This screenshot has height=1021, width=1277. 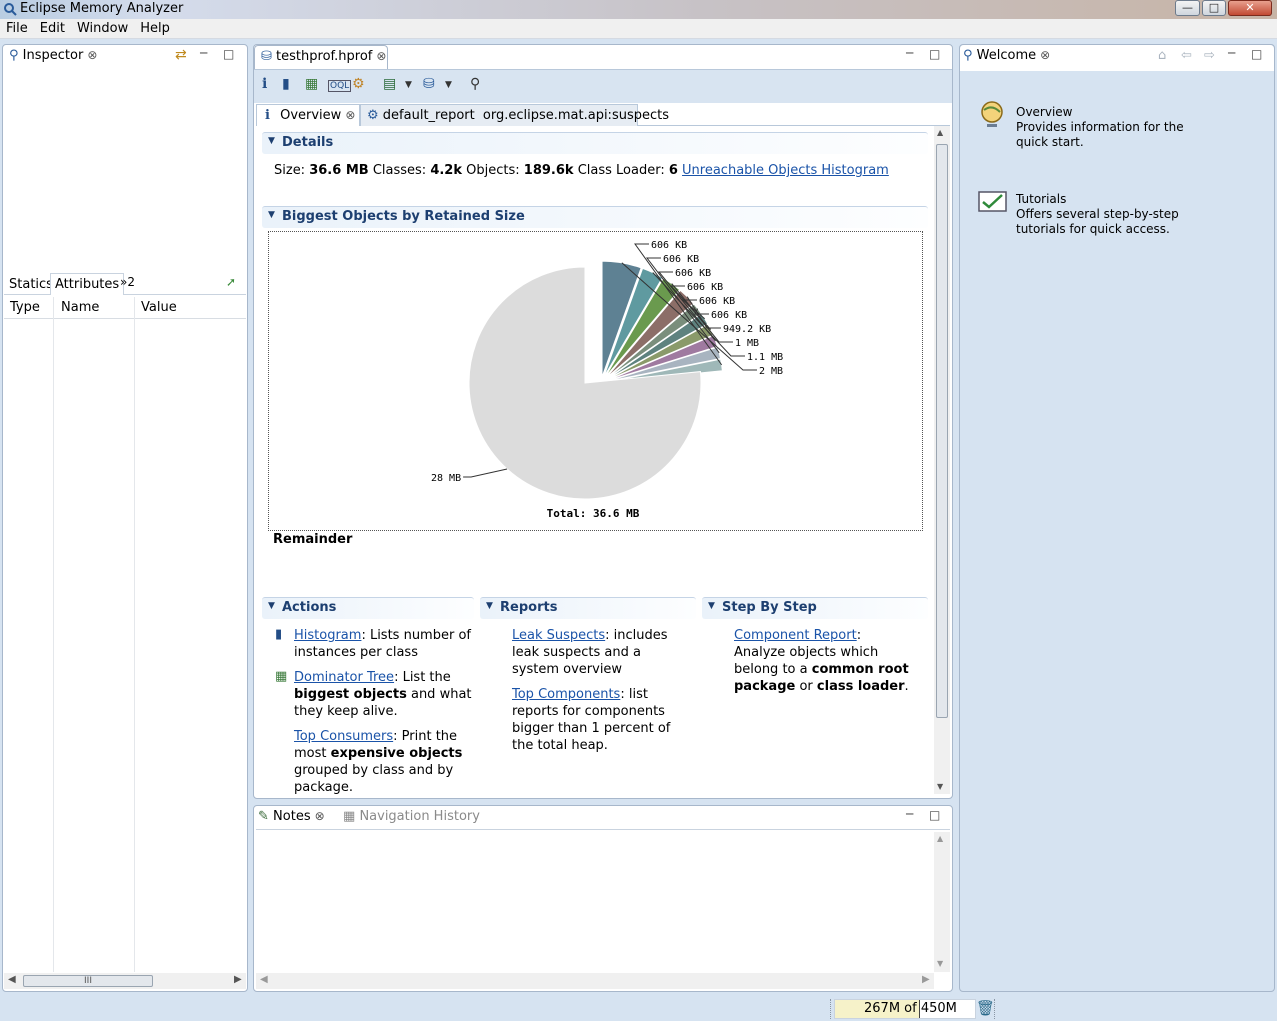 What do you see at coordinates (1250, 8) in the screenshot?
I see `close-window-button: ✕` at bounding box center [1250, 8].